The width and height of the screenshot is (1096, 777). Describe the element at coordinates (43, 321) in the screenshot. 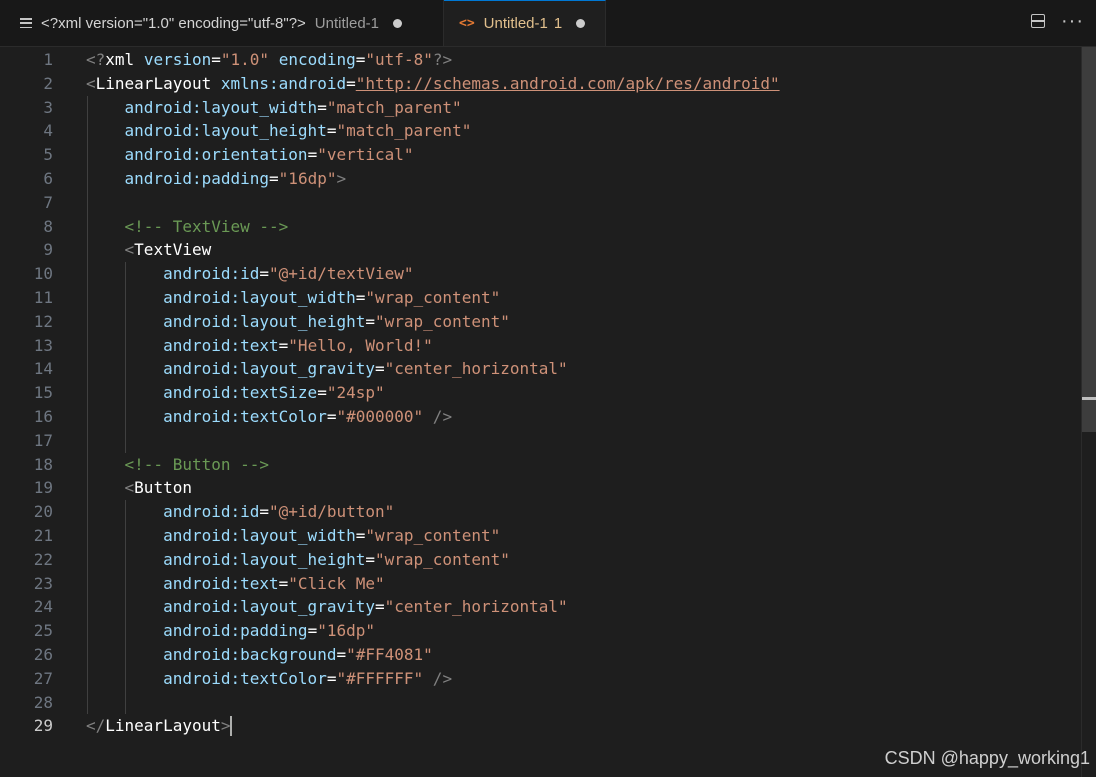

I see `line-number: 12` at that location.